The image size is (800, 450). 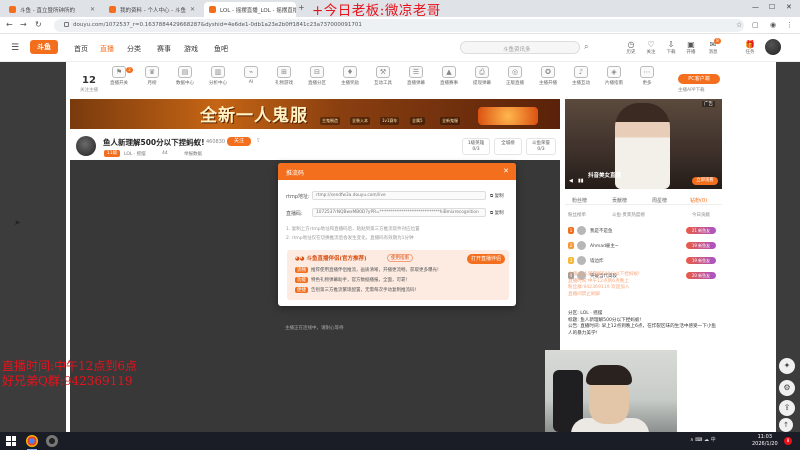 I want to click on nav-category: 分类, so click(x=134, y=49).